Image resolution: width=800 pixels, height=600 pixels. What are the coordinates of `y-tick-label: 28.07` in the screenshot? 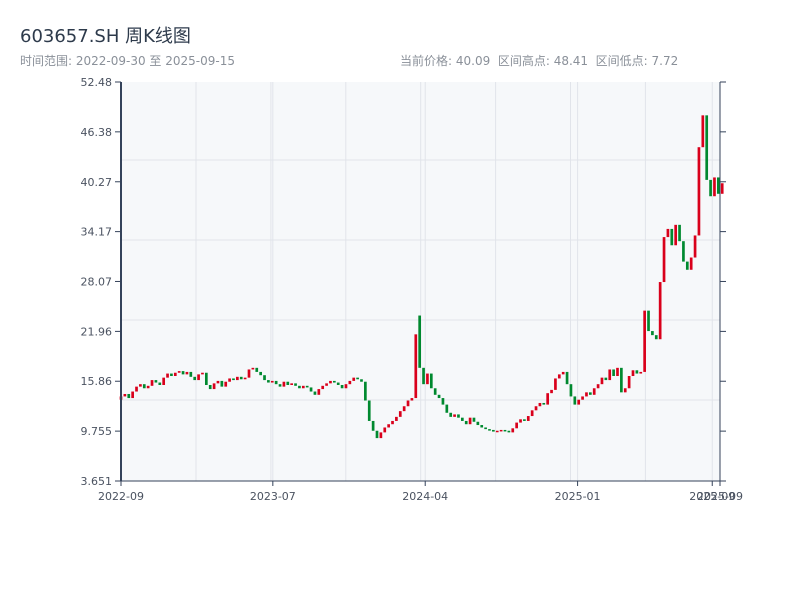 It's located at (97, 281).